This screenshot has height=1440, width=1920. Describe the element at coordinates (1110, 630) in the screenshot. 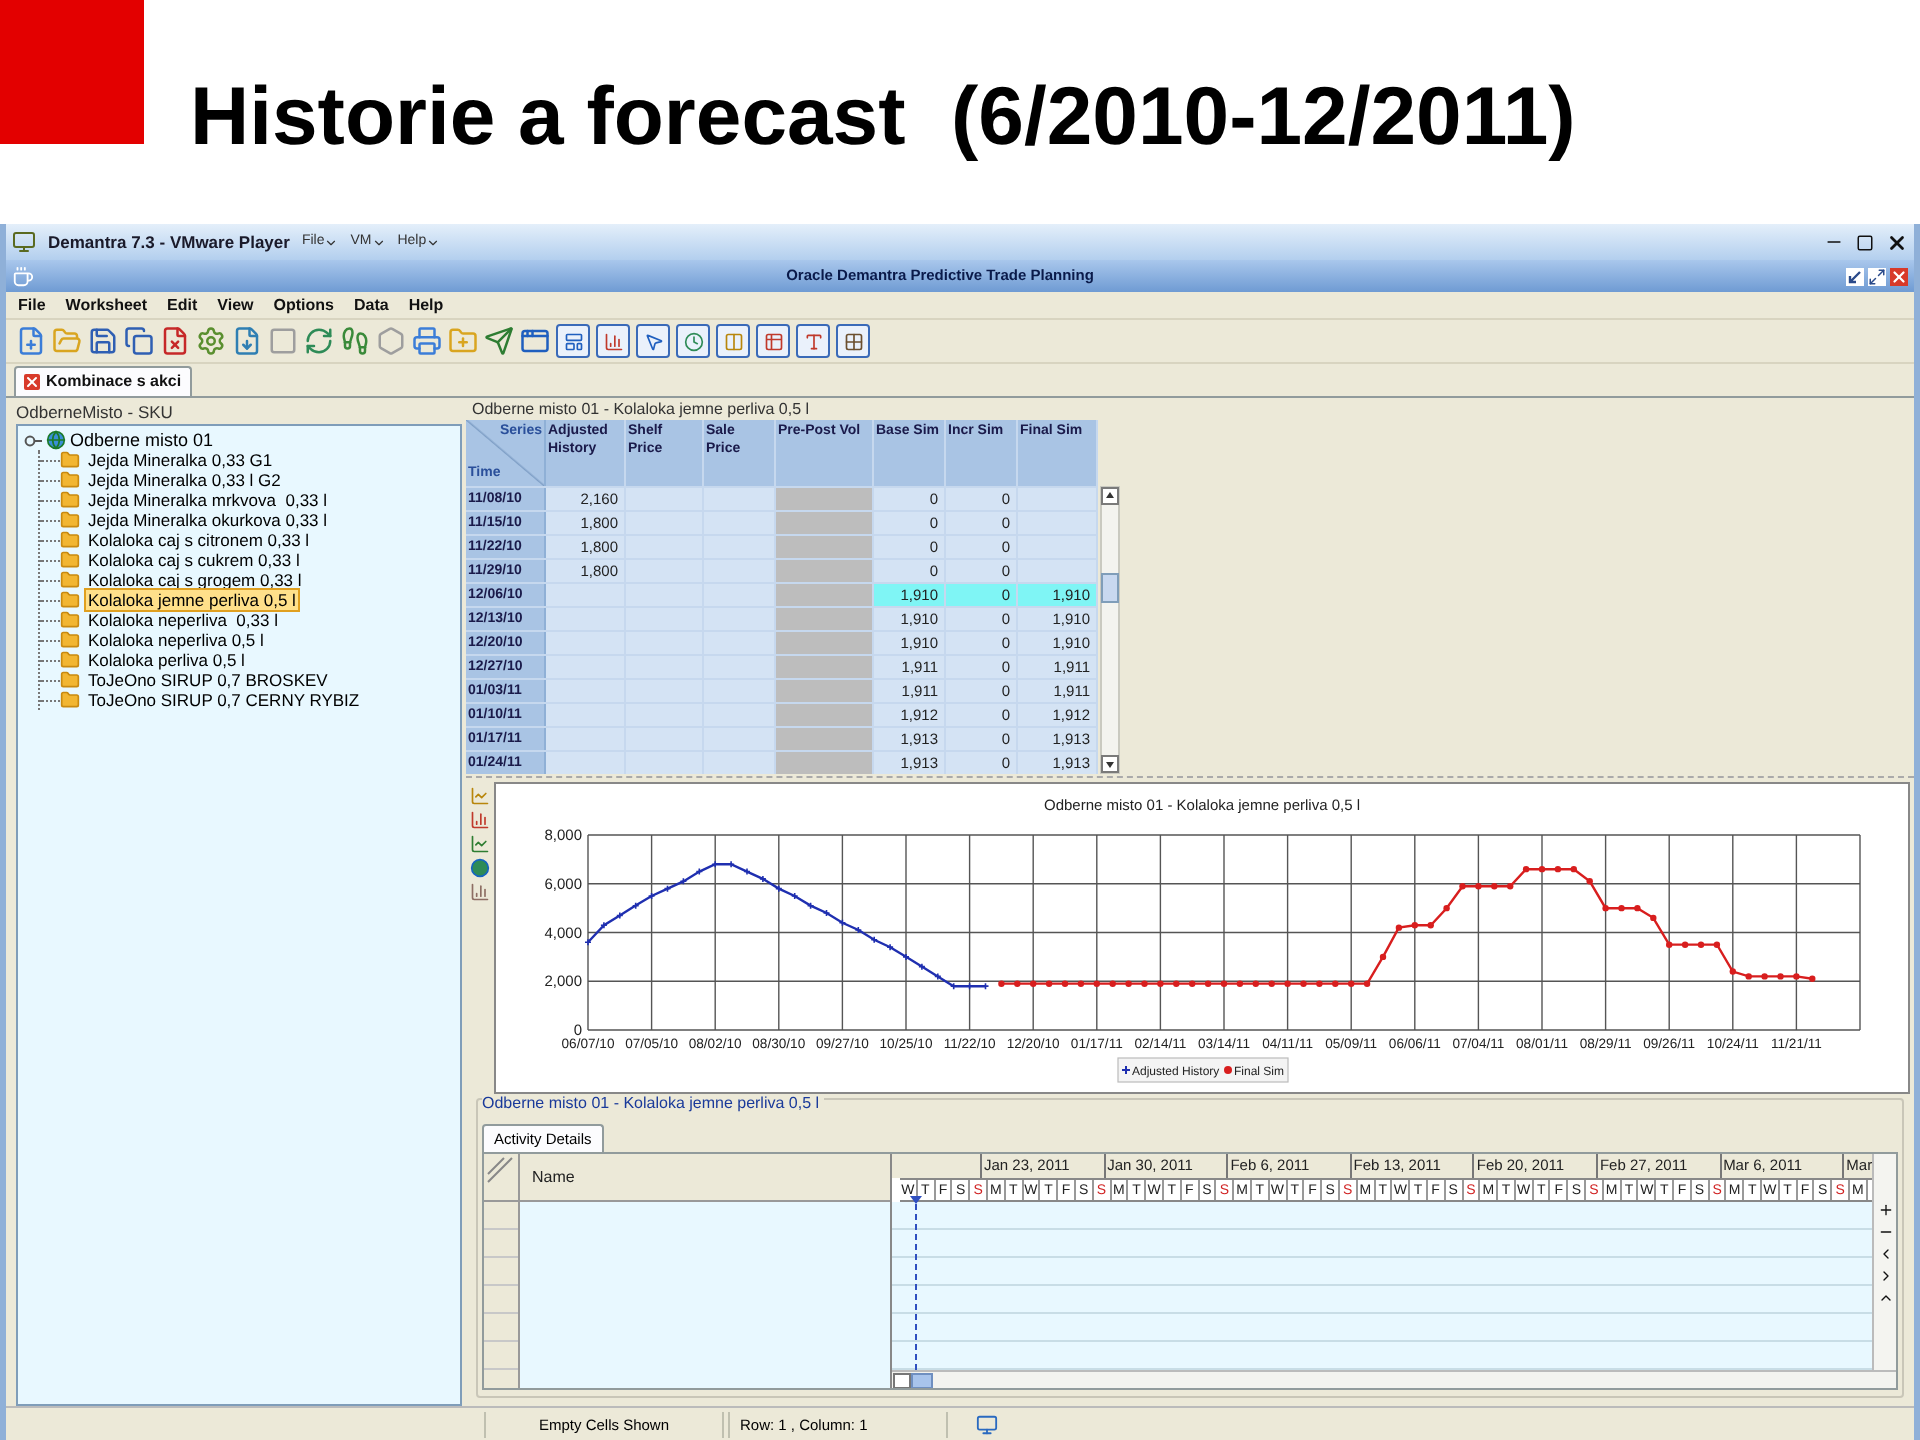

I see `vertical-scrollbar` at that location.